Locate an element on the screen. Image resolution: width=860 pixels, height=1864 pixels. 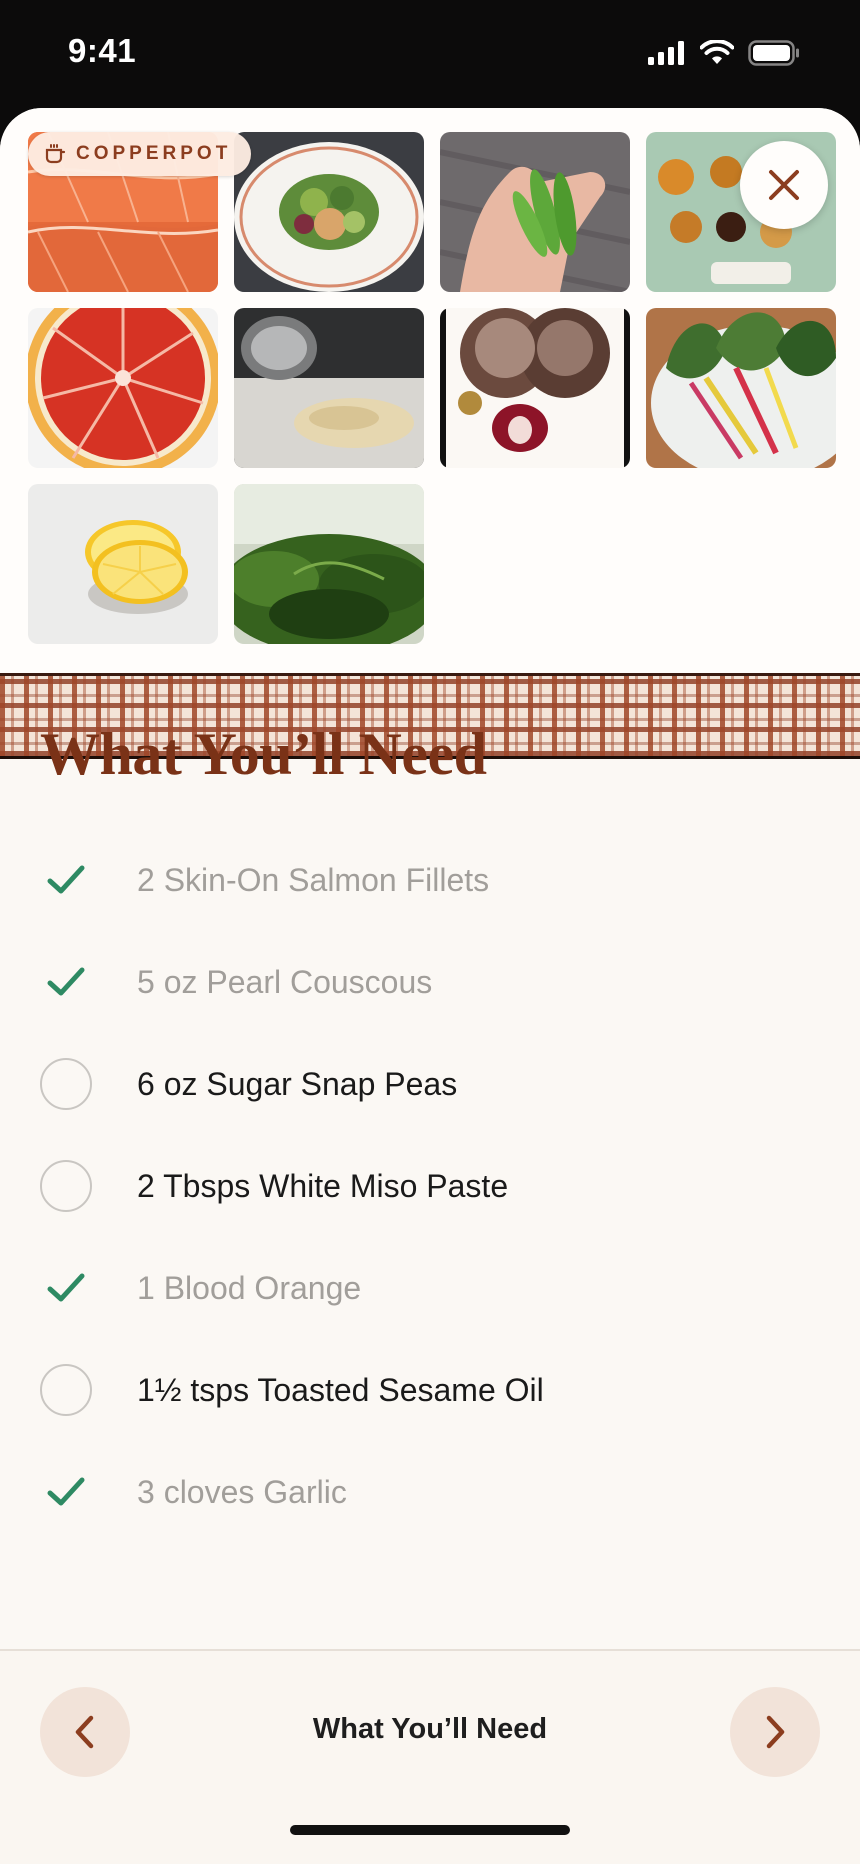
chevron-right-icon is located at coordinates (775, 1732).